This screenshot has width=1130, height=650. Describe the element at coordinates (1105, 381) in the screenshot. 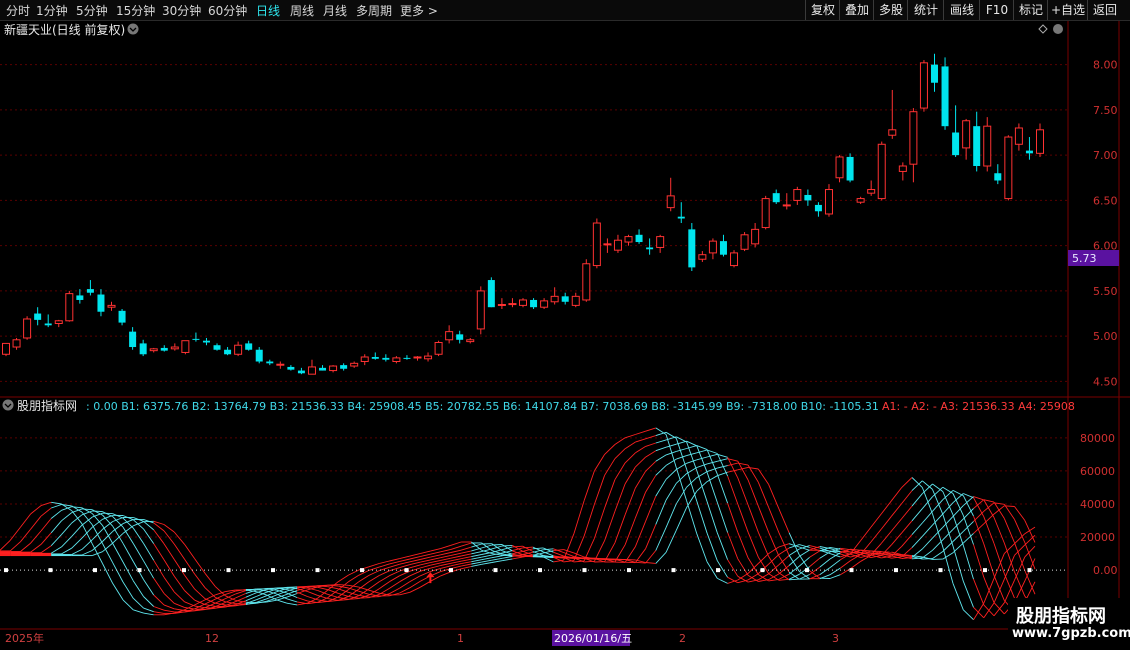

I see `price-tick-label: 4.50` at that location.